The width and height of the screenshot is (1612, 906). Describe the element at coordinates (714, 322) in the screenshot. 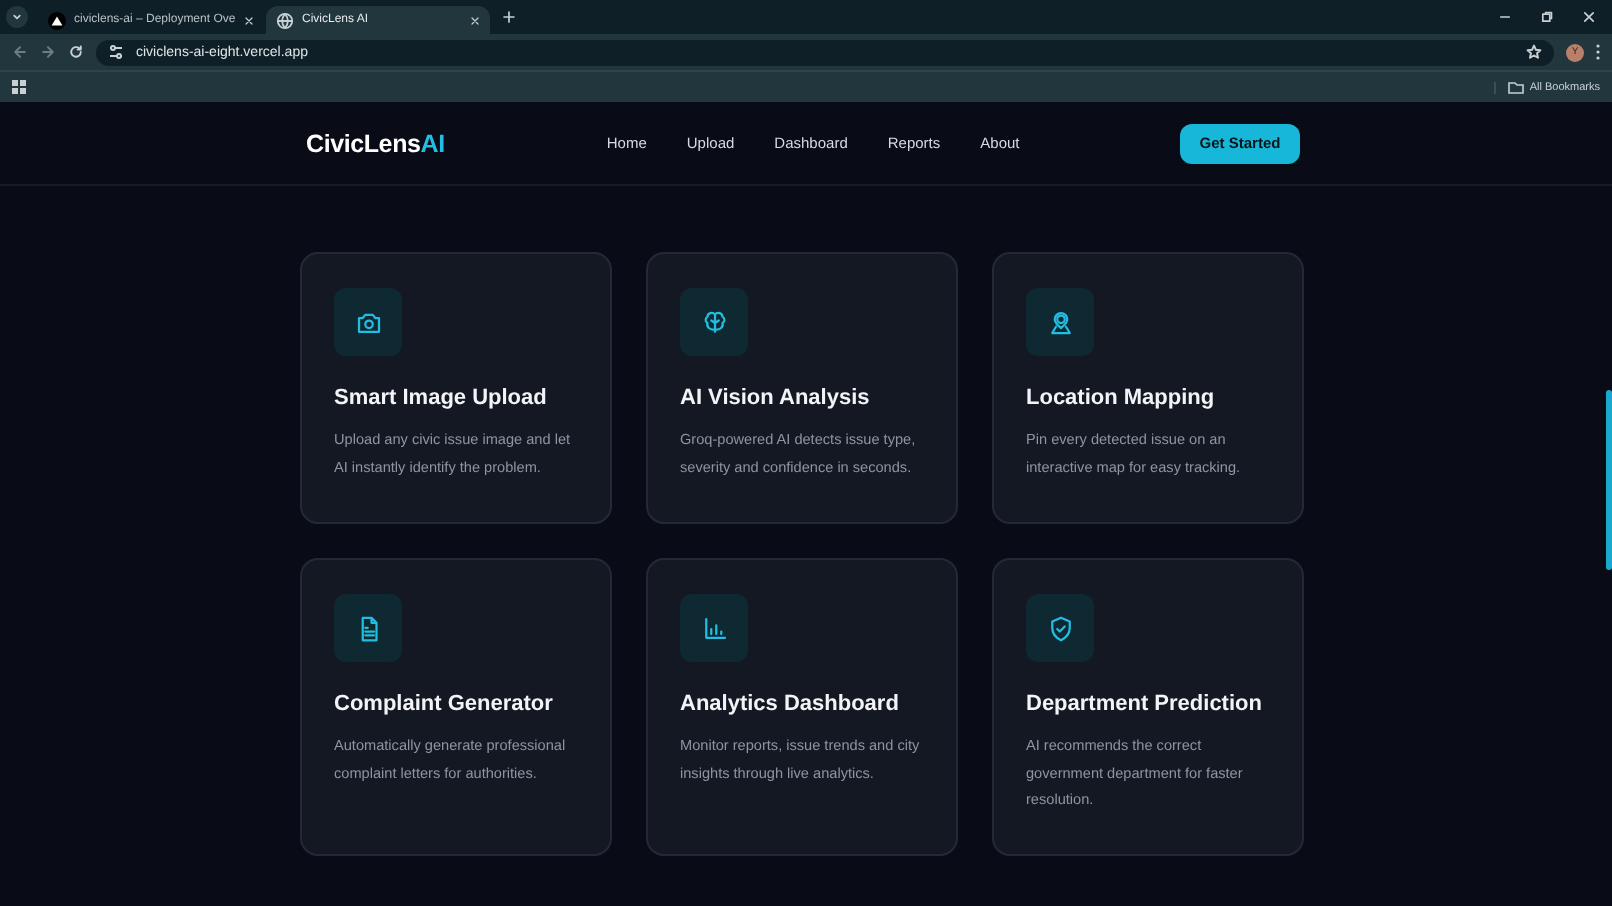

I see `brain-icon` at that location.